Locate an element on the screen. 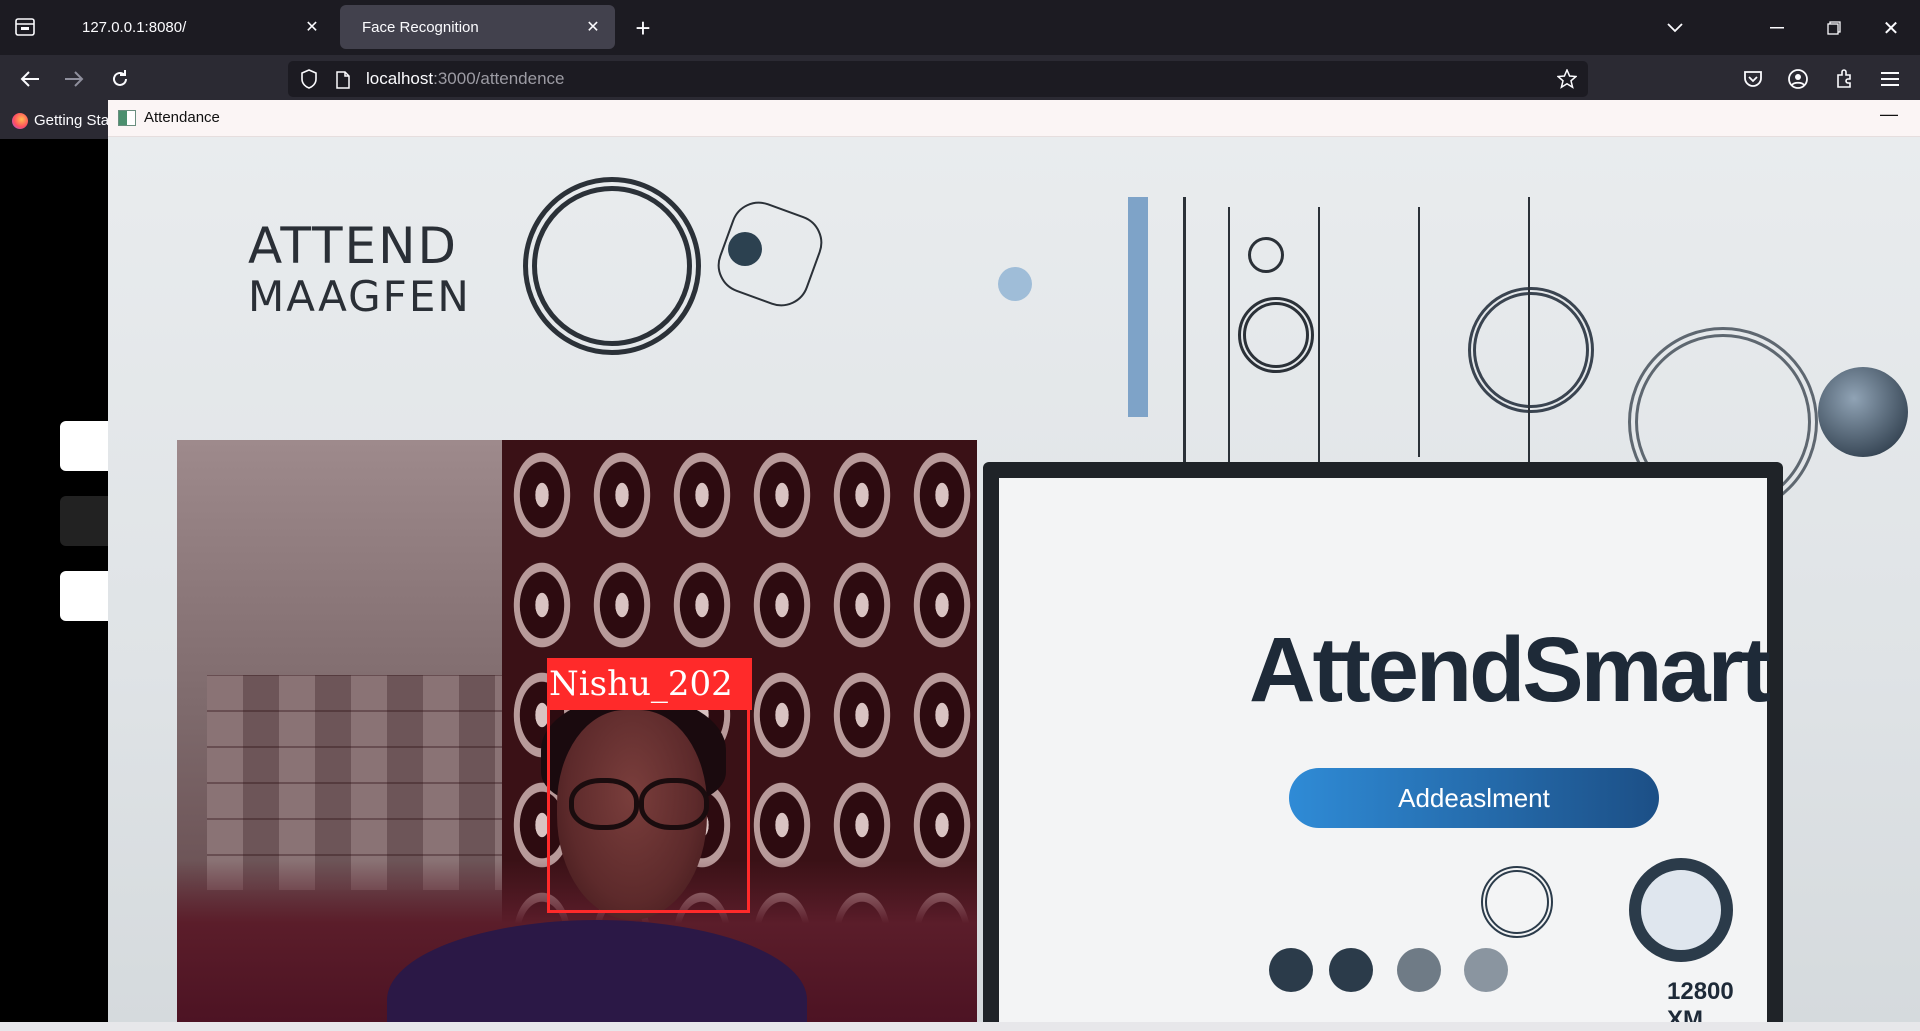 Image resolution: width=1920 pixels, height=1031 pixels. url-host: localhost is located at coordinates (400, 78).